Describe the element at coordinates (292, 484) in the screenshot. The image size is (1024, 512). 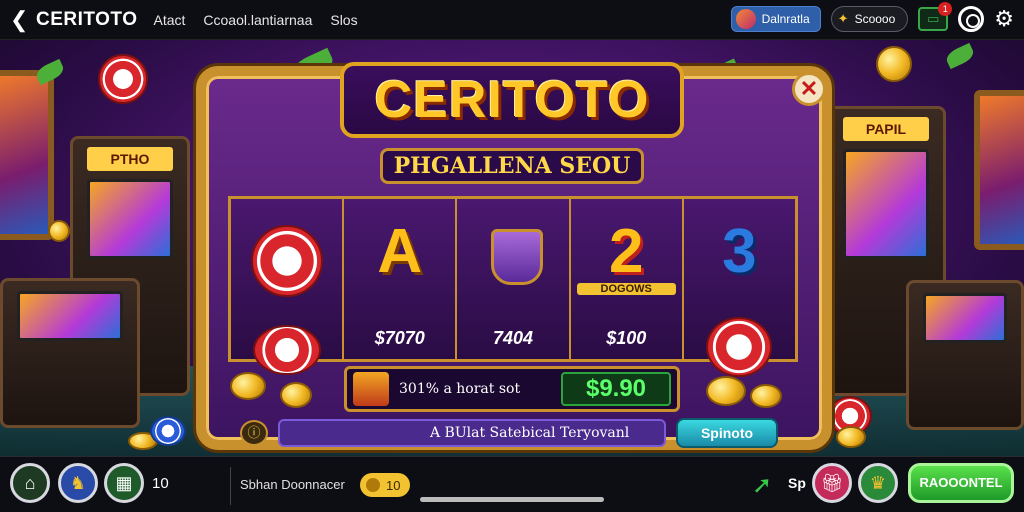
I see `bottom-label: Sbhan Doonnacer` at that location.